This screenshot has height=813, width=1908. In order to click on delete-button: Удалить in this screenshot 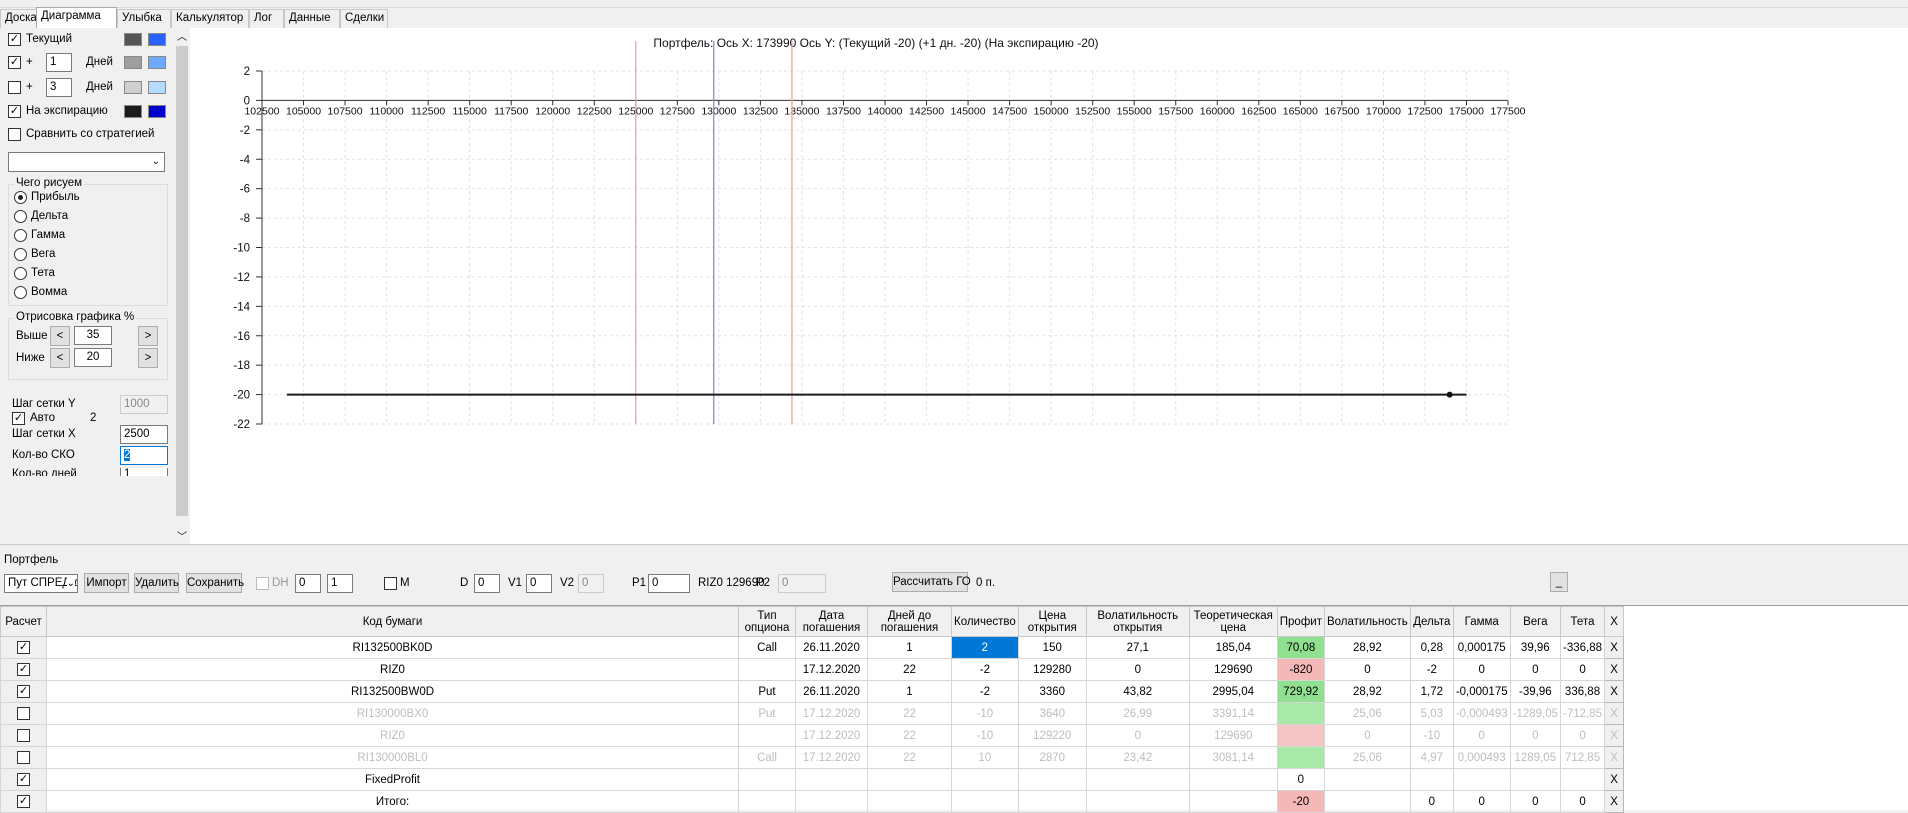, I will do `click(156, 583)`.